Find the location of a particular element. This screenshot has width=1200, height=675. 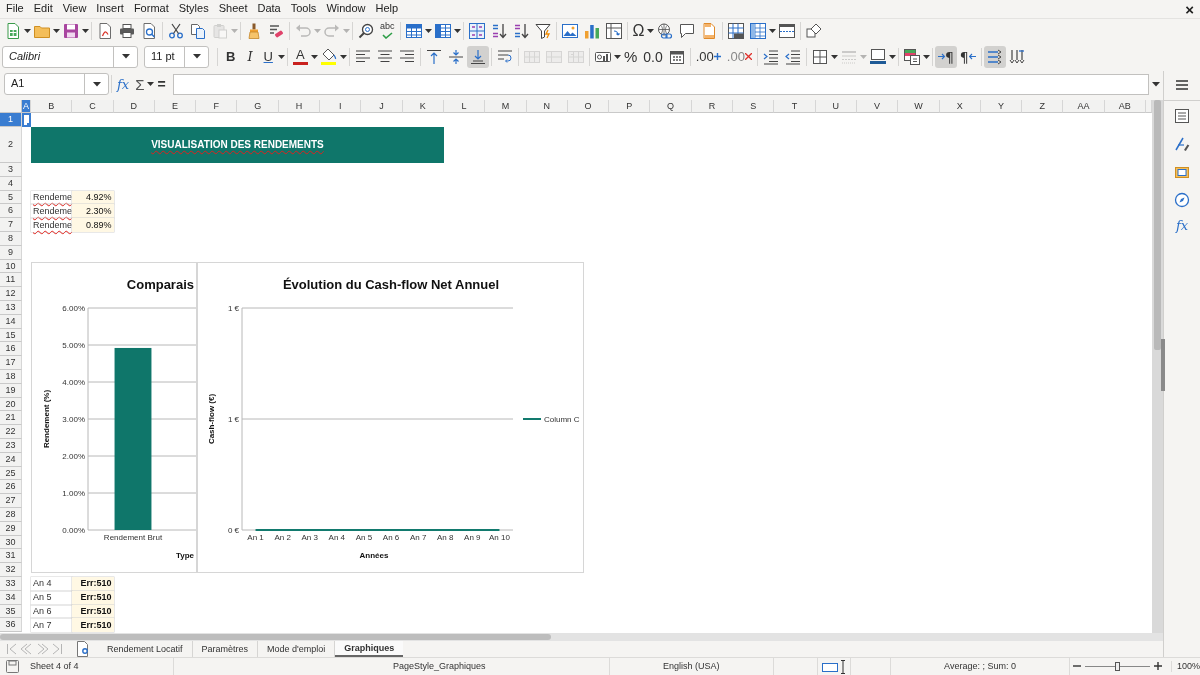

font-name-combo: Calibri is located at coordinates (70, 56).